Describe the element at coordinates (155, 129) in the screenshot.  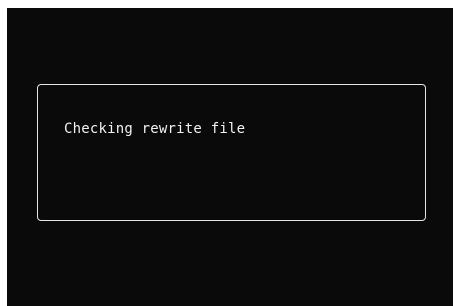
I see `status-message: Checking rewrite file` at that location.